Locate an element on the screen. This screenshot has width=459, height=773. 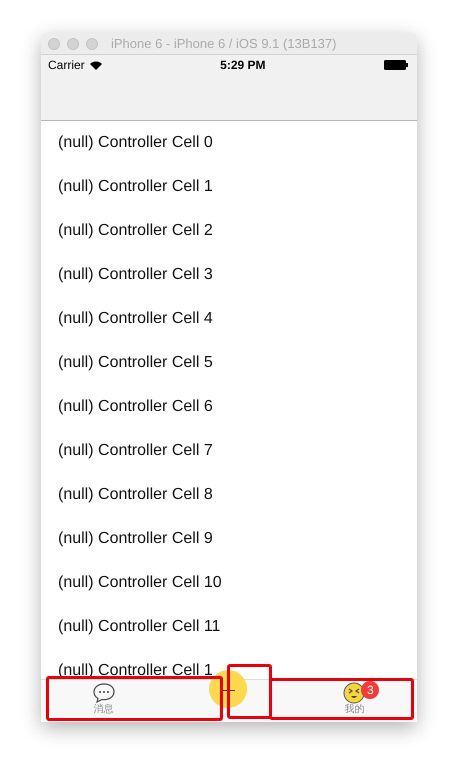
status-time: 5:29 PM is located at coordinates (243, 65).